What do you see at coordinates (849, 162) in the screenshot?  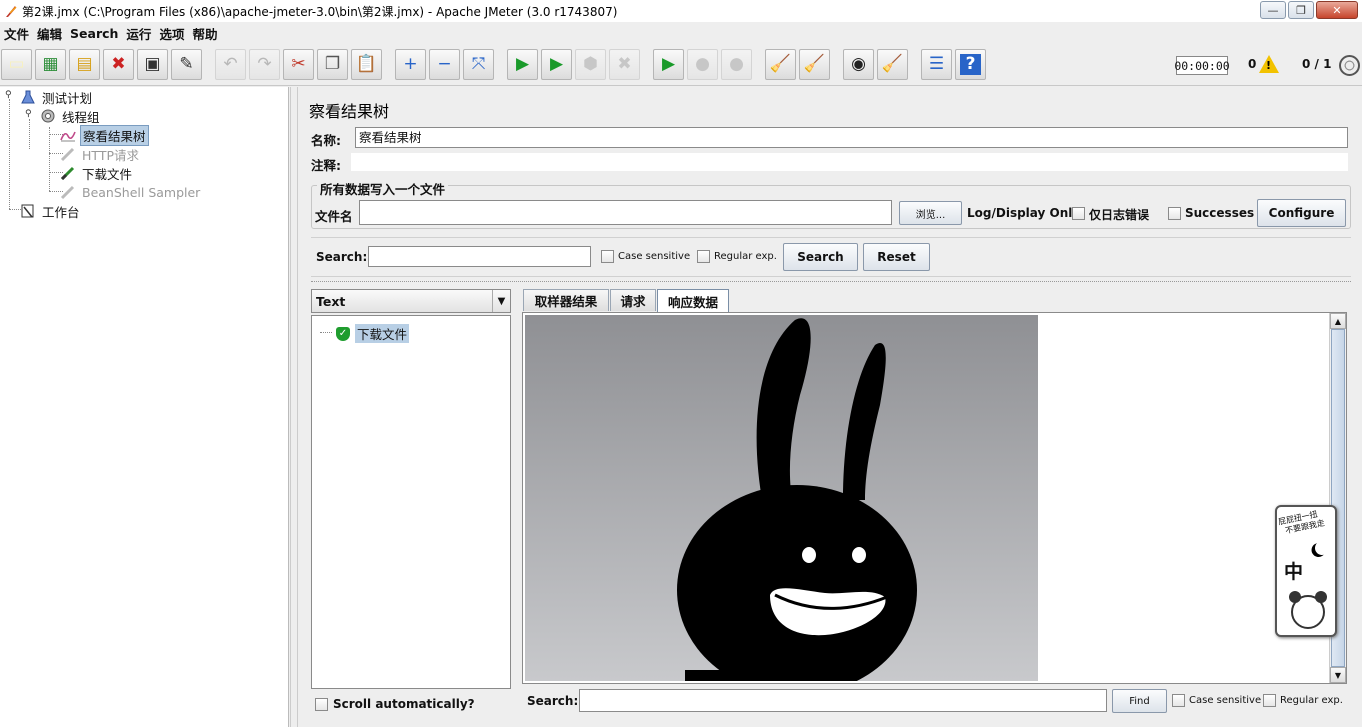 I see `comment-input` at bounding box center [849, 162].